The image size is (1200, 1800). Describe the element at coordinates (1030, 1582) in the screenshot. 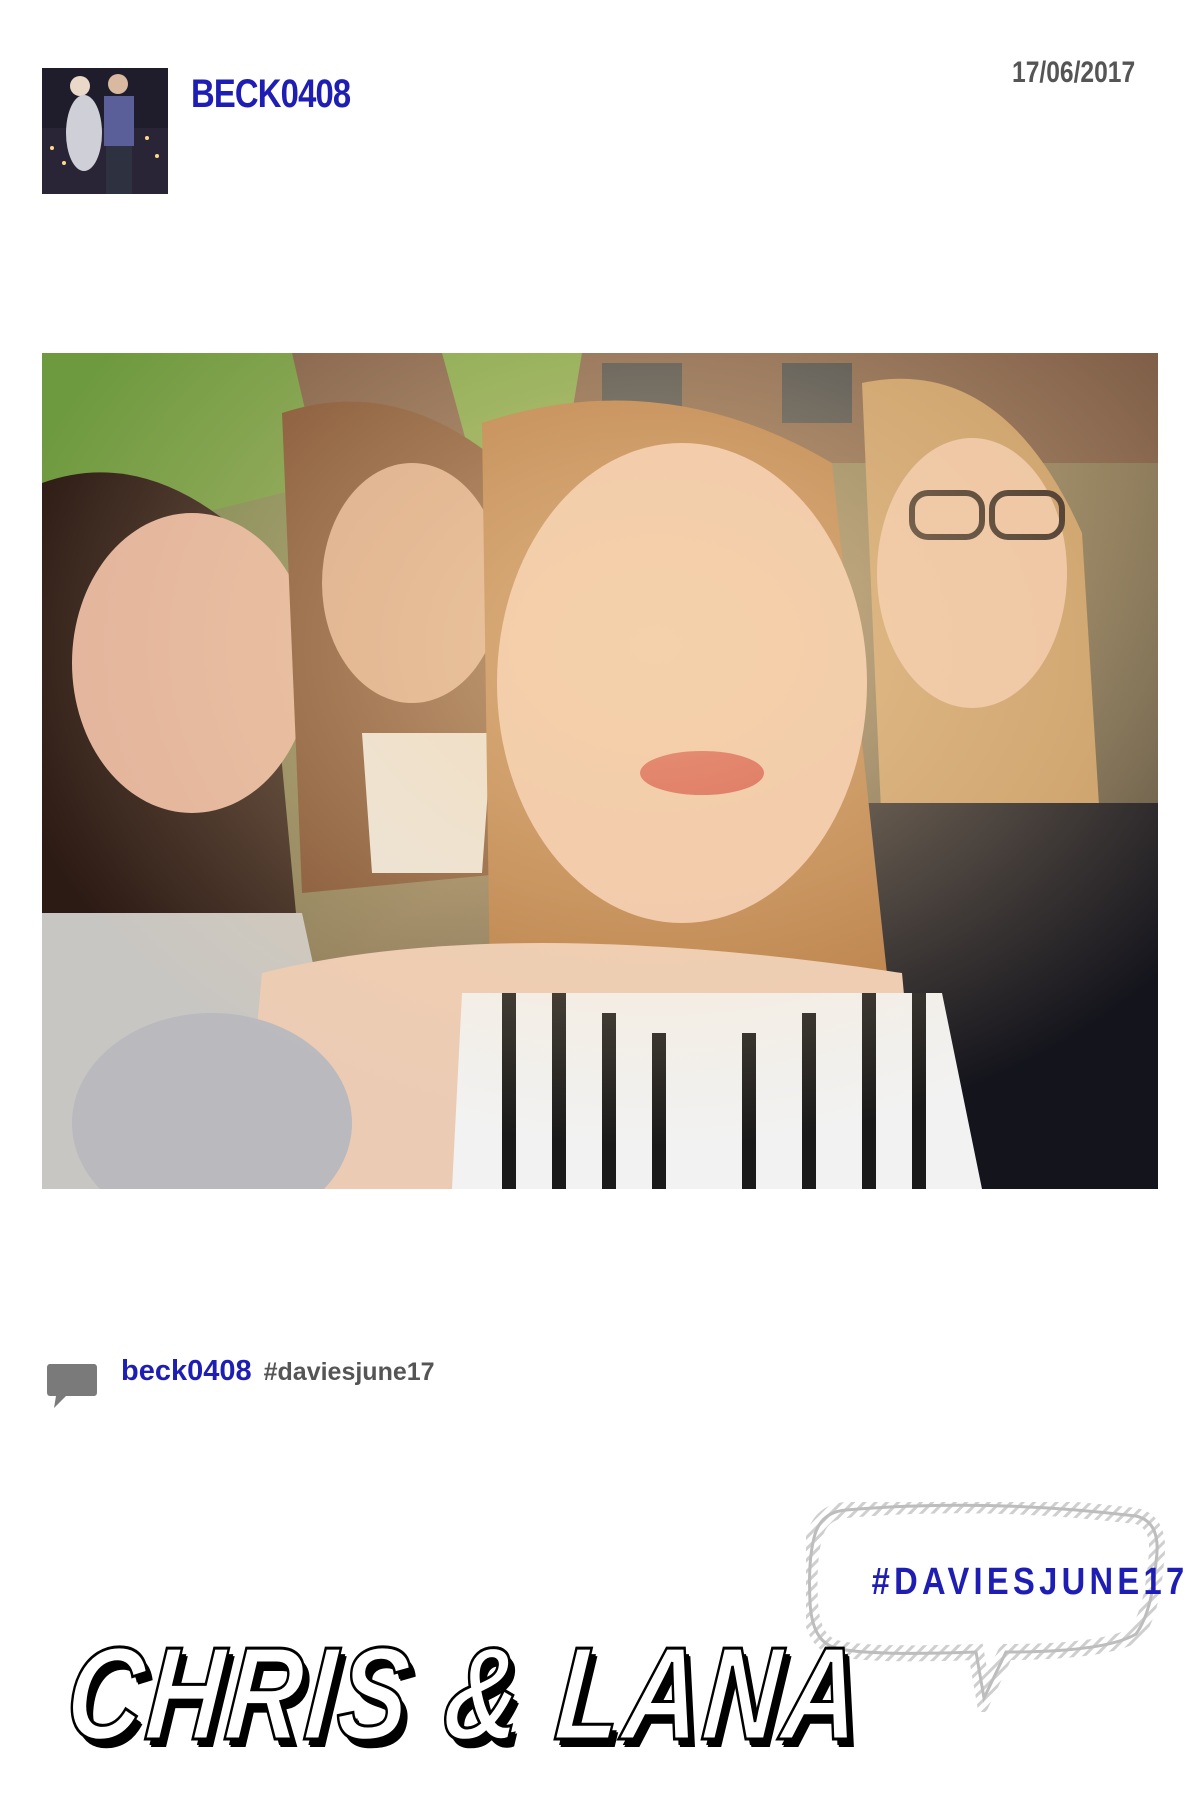

I see `event-hashtag: #DAVIESJUNE17` at that location.